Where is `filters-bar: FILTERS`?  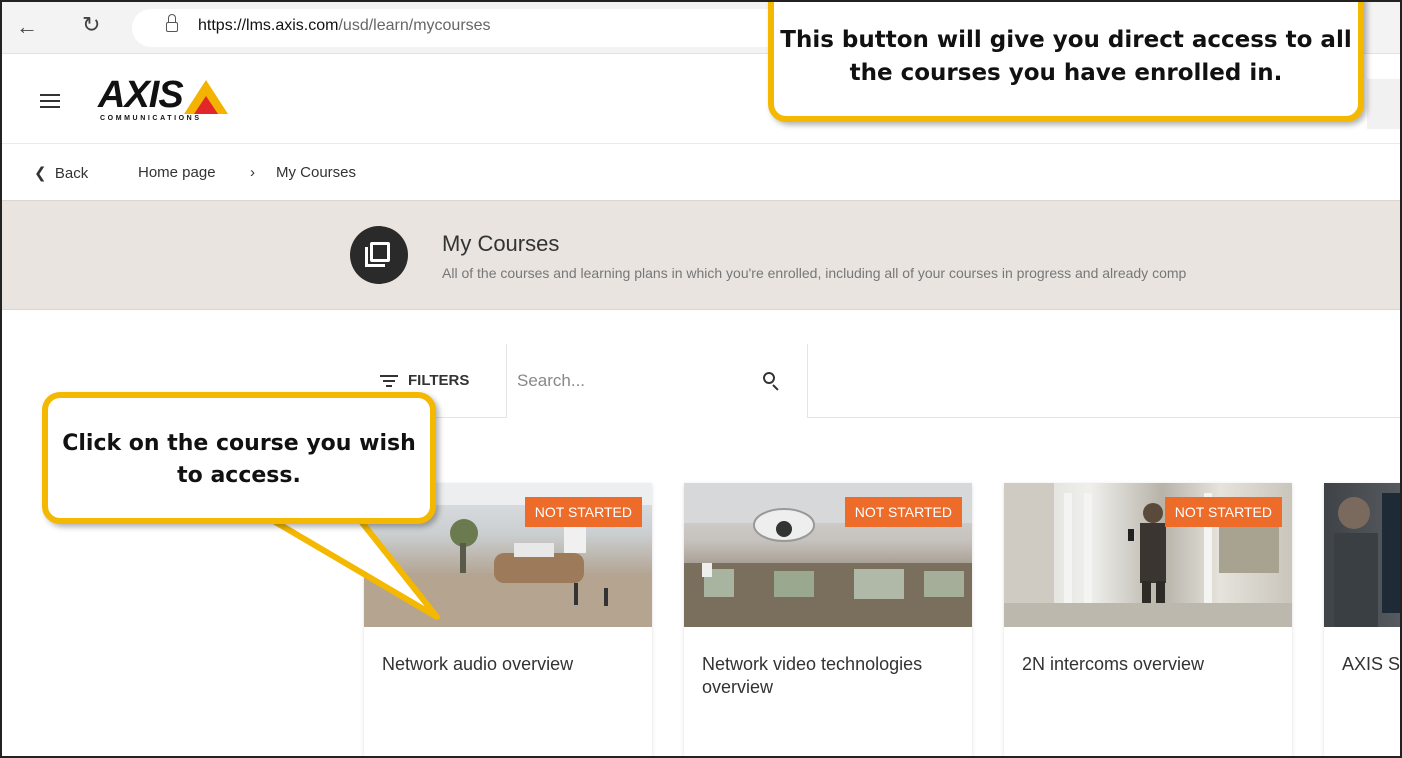 filters-bar: FILTERS is located at coordinates (881, 381).